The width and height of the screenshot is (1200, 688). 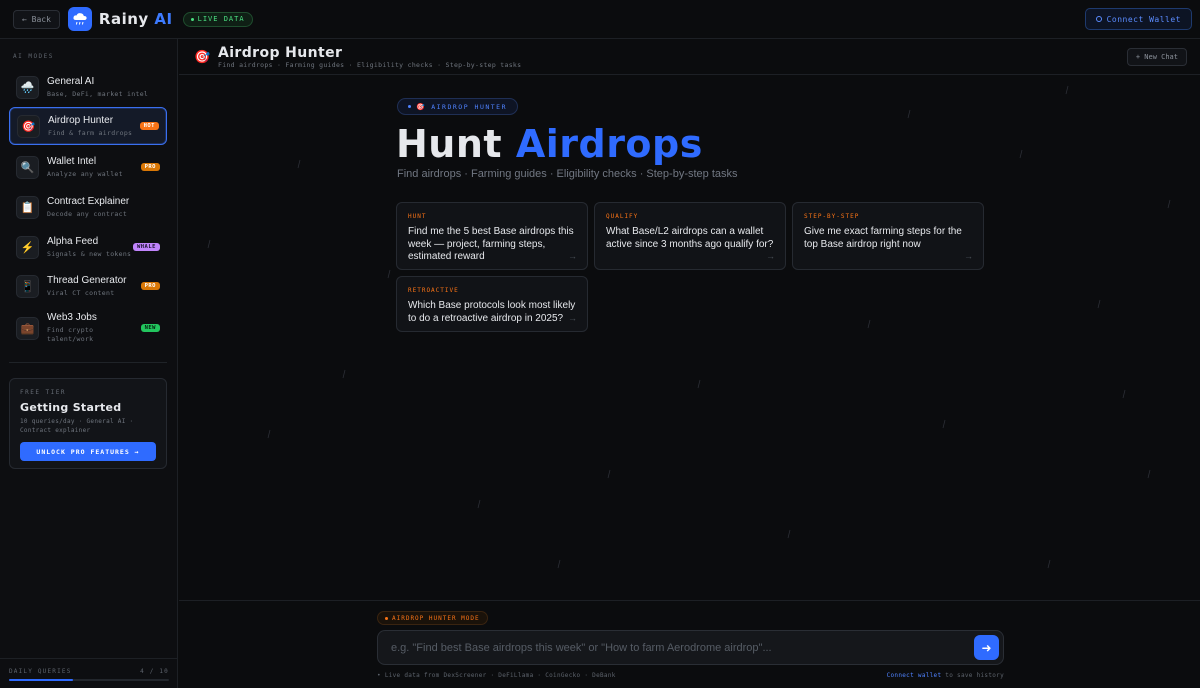 I want to click on sidebar-item-thread-generator: 📱 Thread Generator Viral CT content PRO, so click(x=88, y=286).